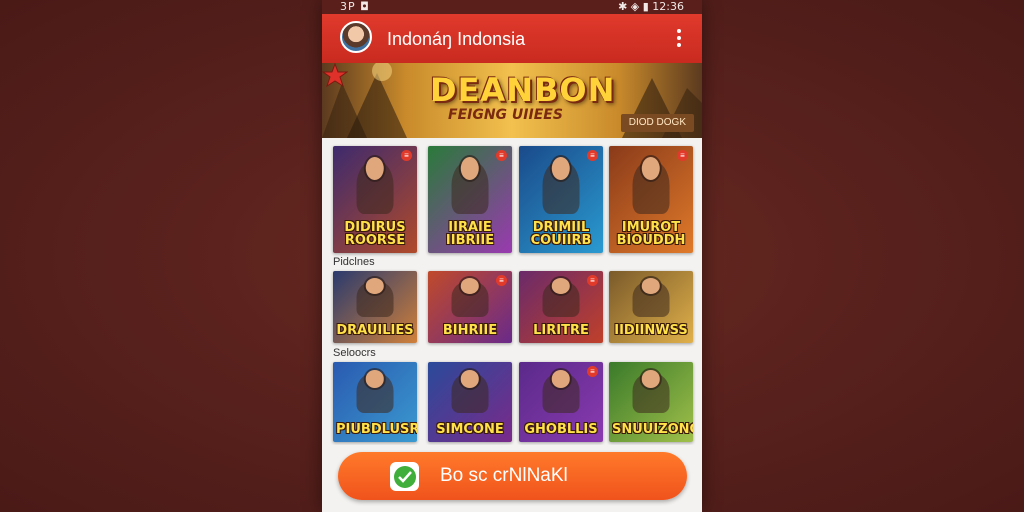  I want to click on game-tile: ≡ BIHRIIE, so click(470, 307).